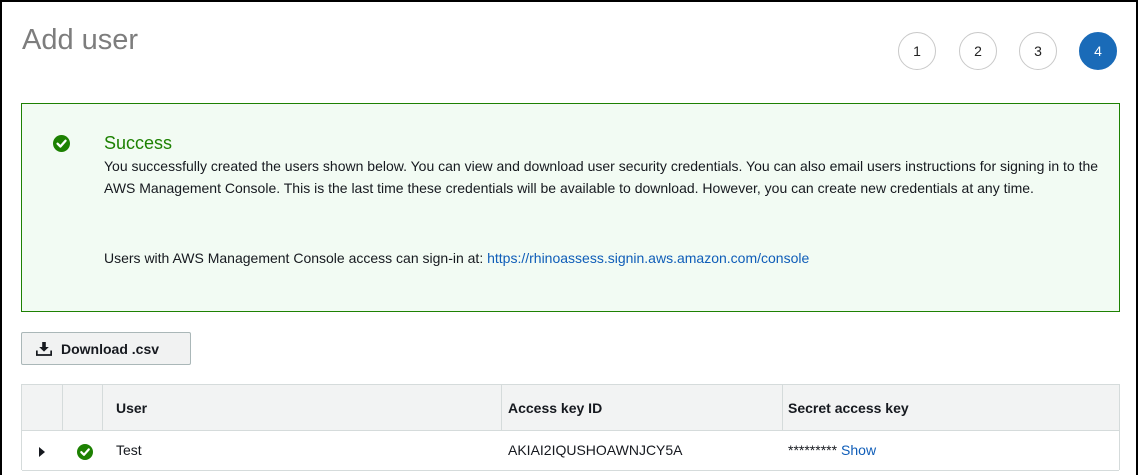 The width and height of the screenshot is (1138, 475). Describe the element at coordinates (1098, 51) in the screenshot. I see `step-4-active: 4` at that location.